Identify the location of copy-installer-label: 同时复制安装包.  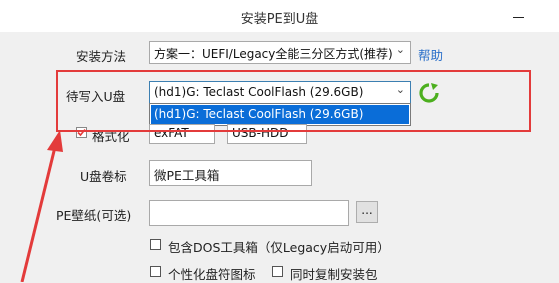
(334, 274).